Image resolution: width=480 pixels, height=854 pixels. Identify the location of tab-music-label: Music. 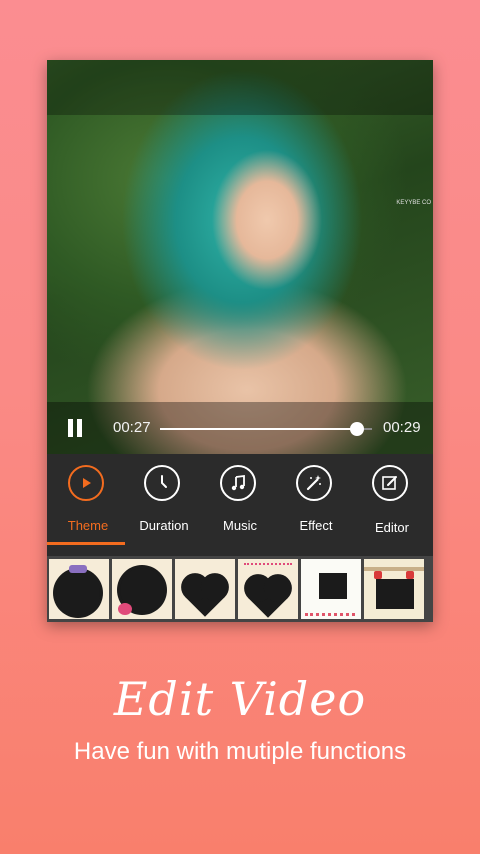
(240, 525).